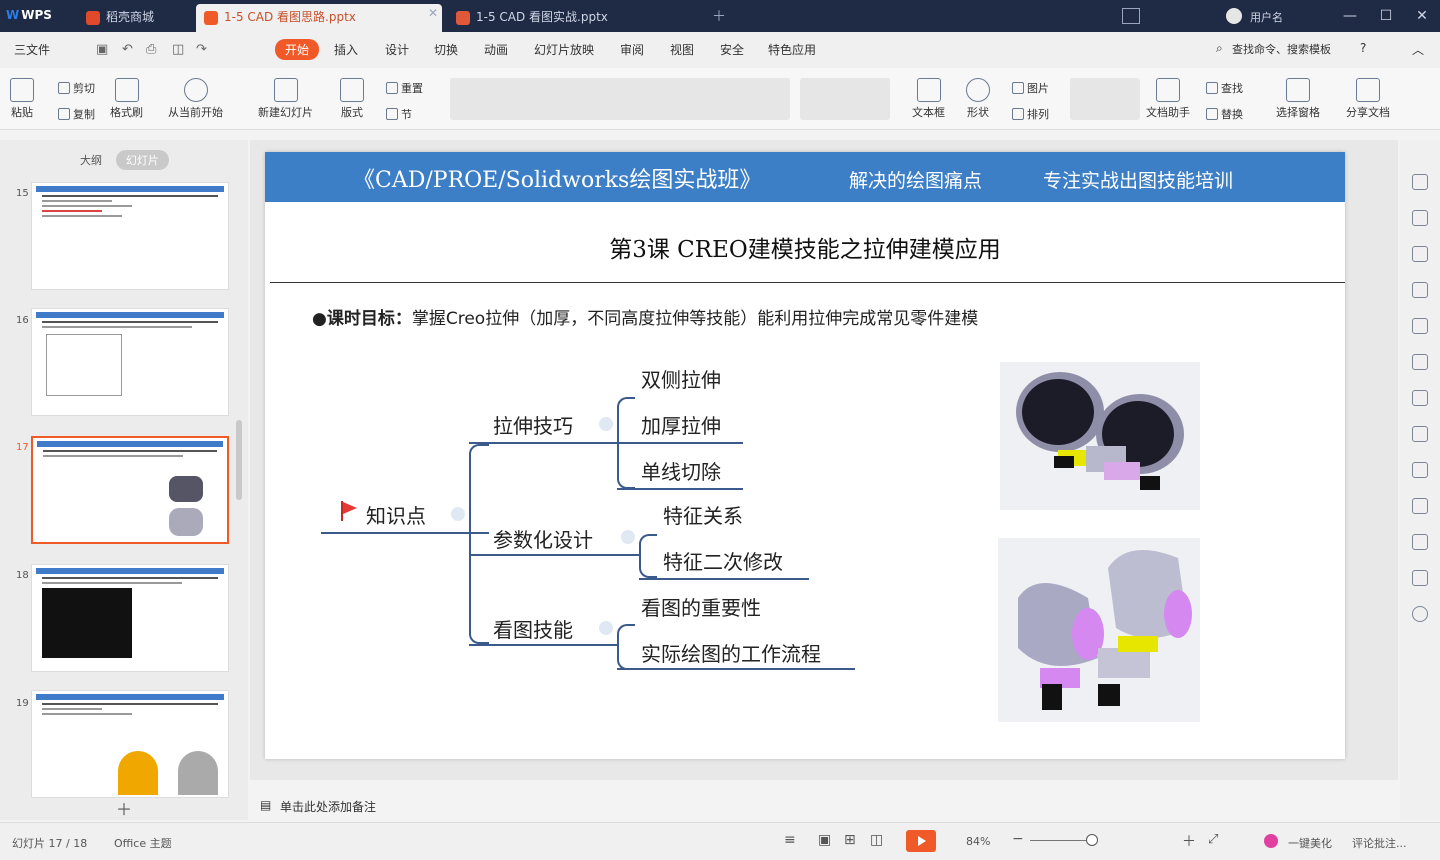  What do you see at coordinates (1310, 843) in the screenshot?
I see `beautify-button: 一键美化` at bounding box center [1310, 843].